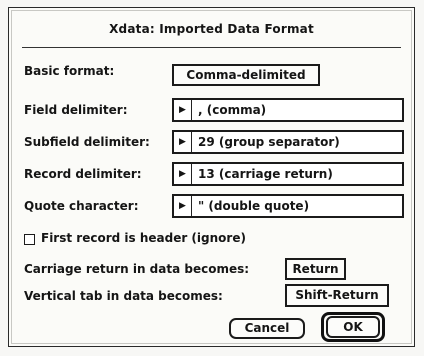  What do you see at coordinates (143, 238) in the screenshot?
I see `first-record-header-label: First record is header (ignore)` at bounding box center [143, 238].